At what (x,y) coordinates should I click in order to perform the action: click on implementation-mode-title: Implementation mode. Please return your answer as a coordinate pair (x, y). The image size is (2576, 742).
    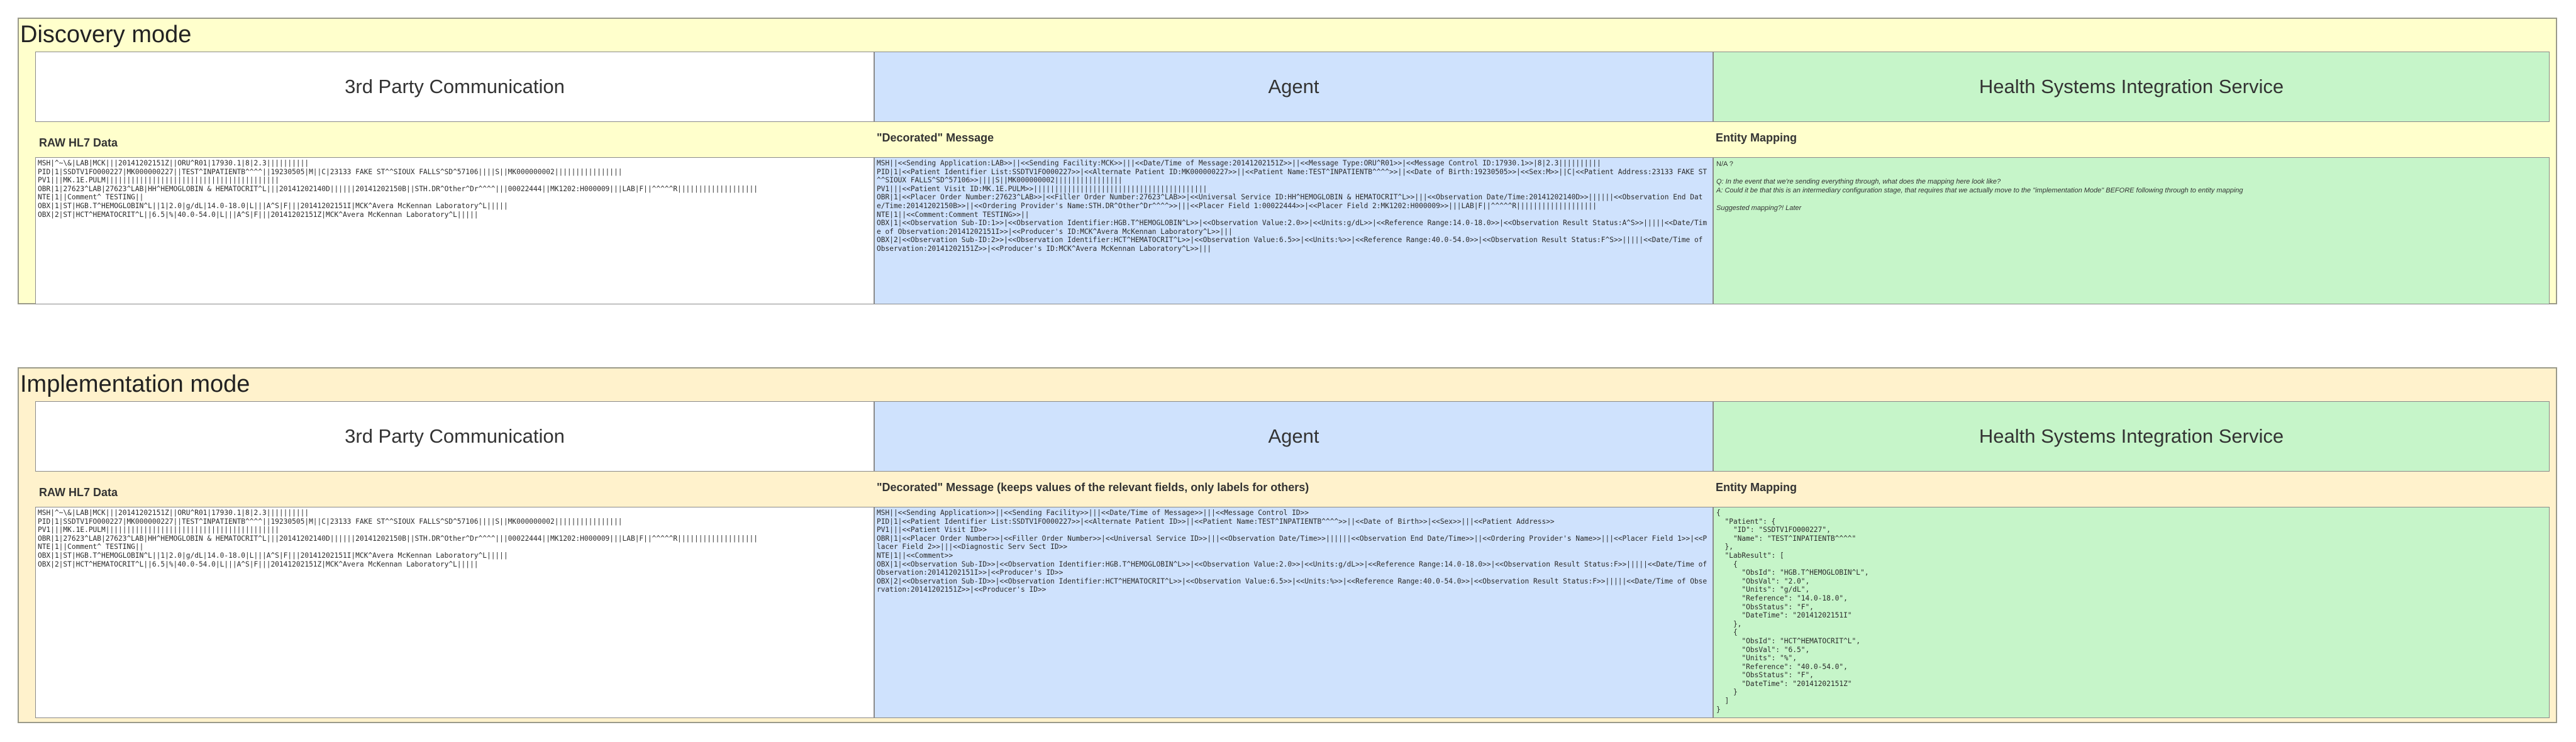
    Looking at the image, I should click on (135, 384).